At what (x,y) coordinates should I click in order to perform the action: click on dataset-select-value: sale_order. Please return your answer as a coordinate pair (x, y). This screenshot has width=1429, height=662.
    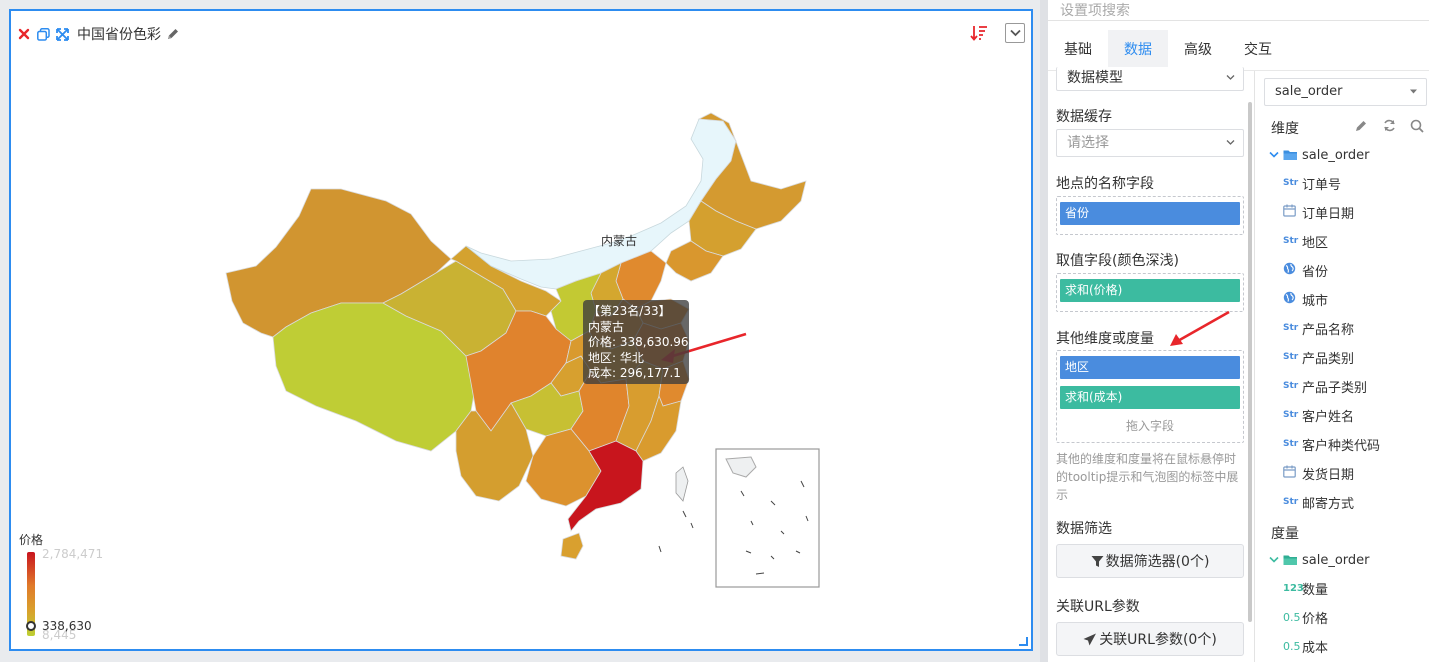
    Looking at the image, I should click on (1309, 91).